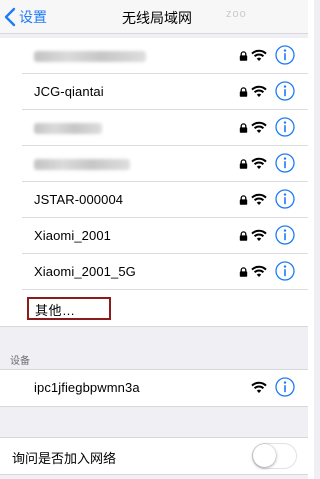 The image size is (320, 479). I want to click on device-row: ipc1jfiegbpwmn3a, so click(157, 388).